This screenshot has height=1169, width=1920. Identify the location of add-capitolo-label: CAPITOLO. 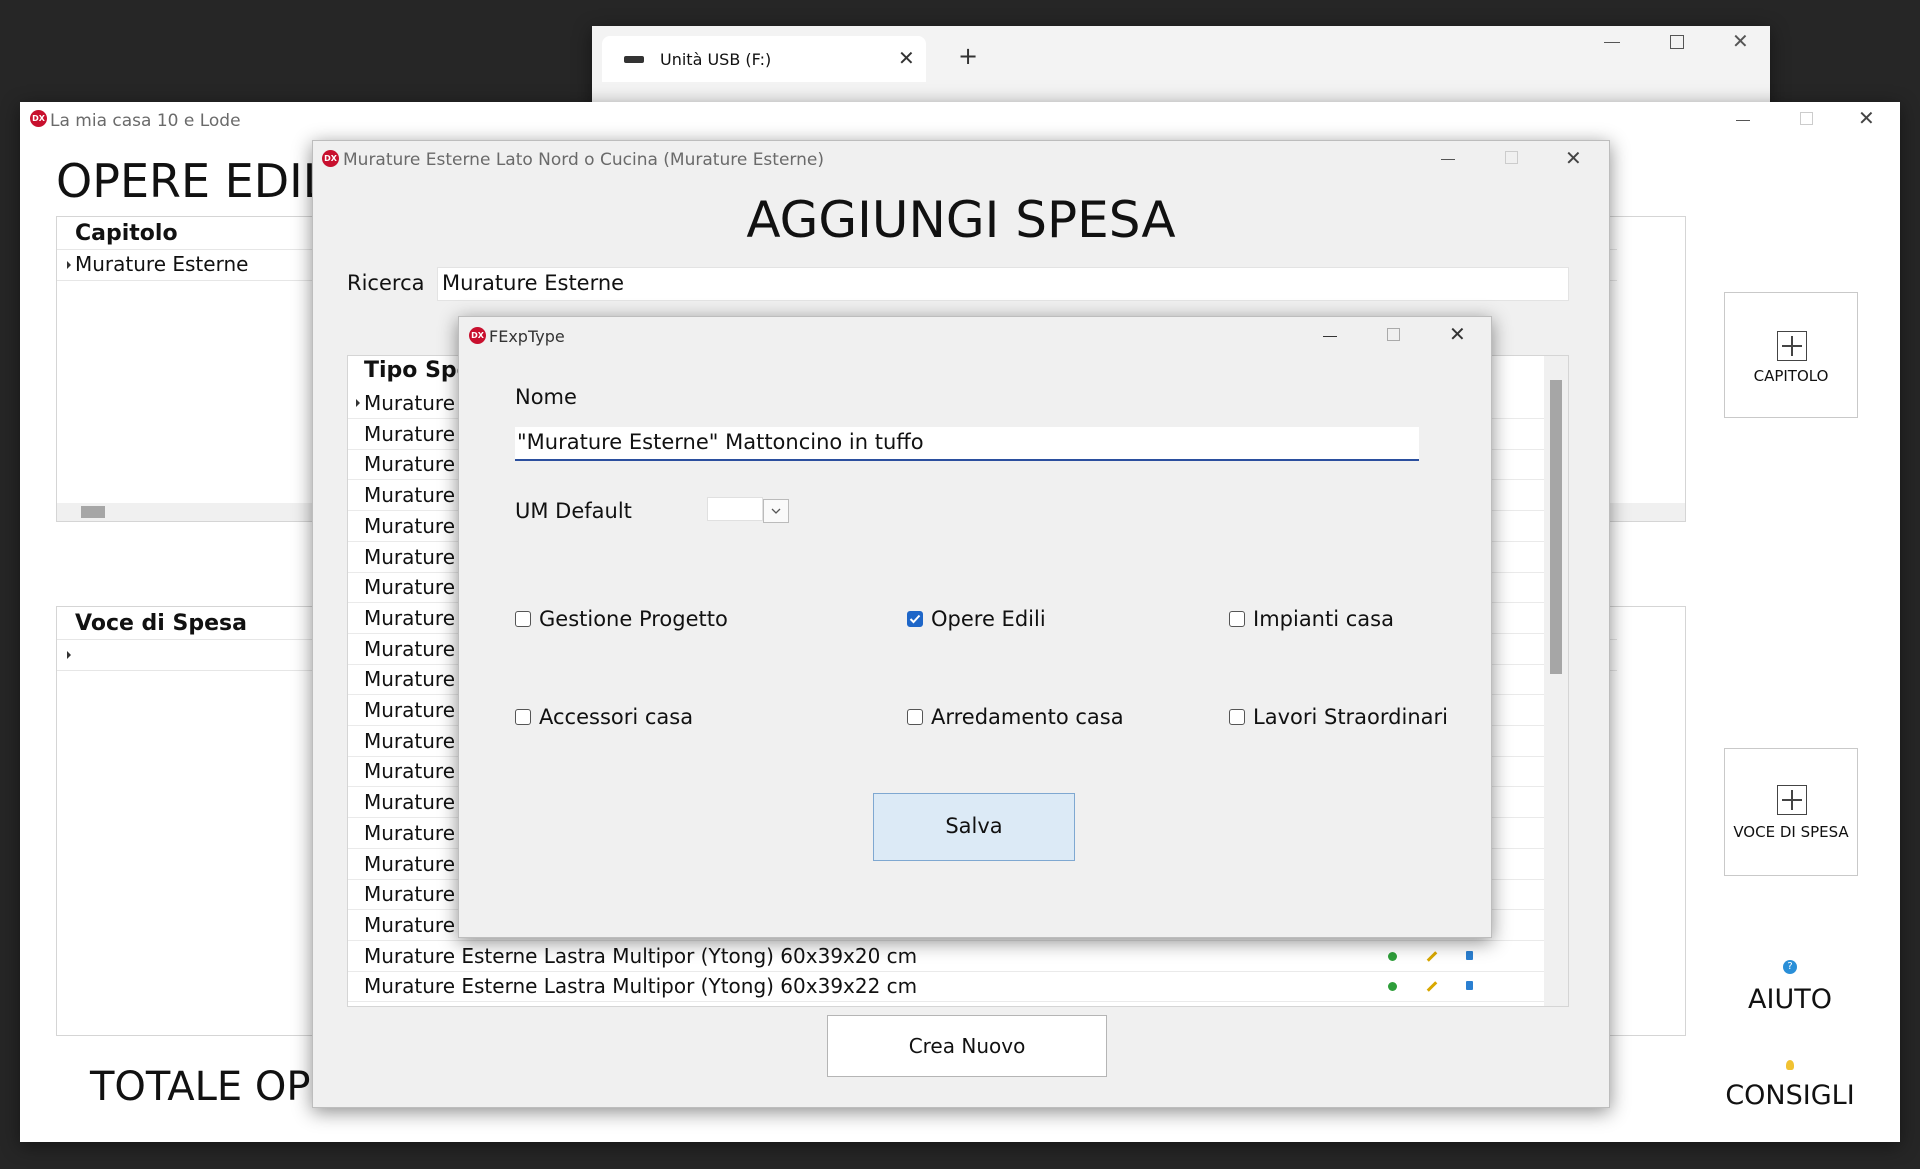
(1791, 376).